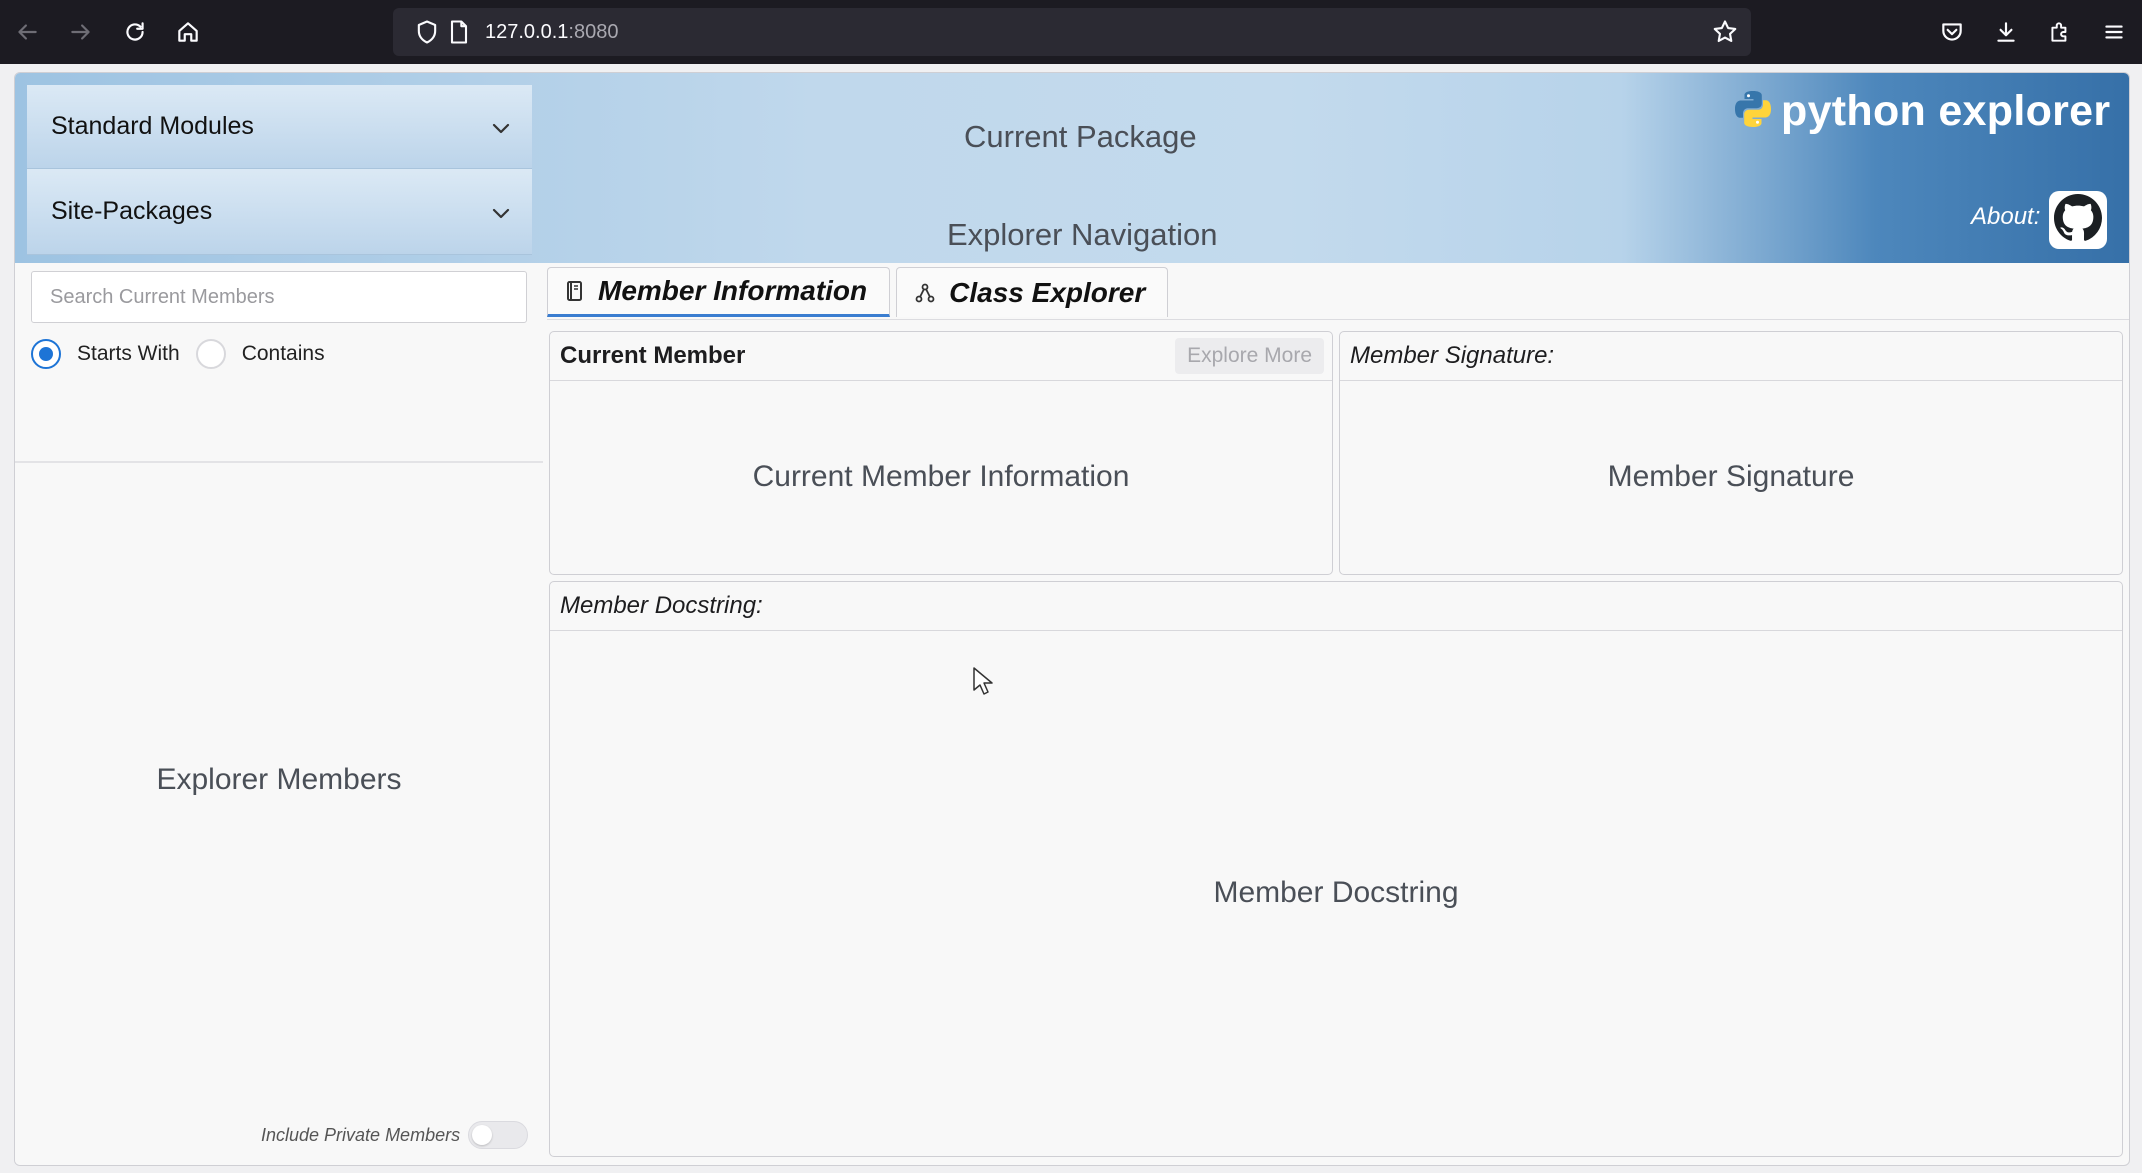 The height and width of the screenshot is (1173, 2142). Describe the element at coordinates (1753, 111) in the screenshot. I see `python-logo-icon` at that location.